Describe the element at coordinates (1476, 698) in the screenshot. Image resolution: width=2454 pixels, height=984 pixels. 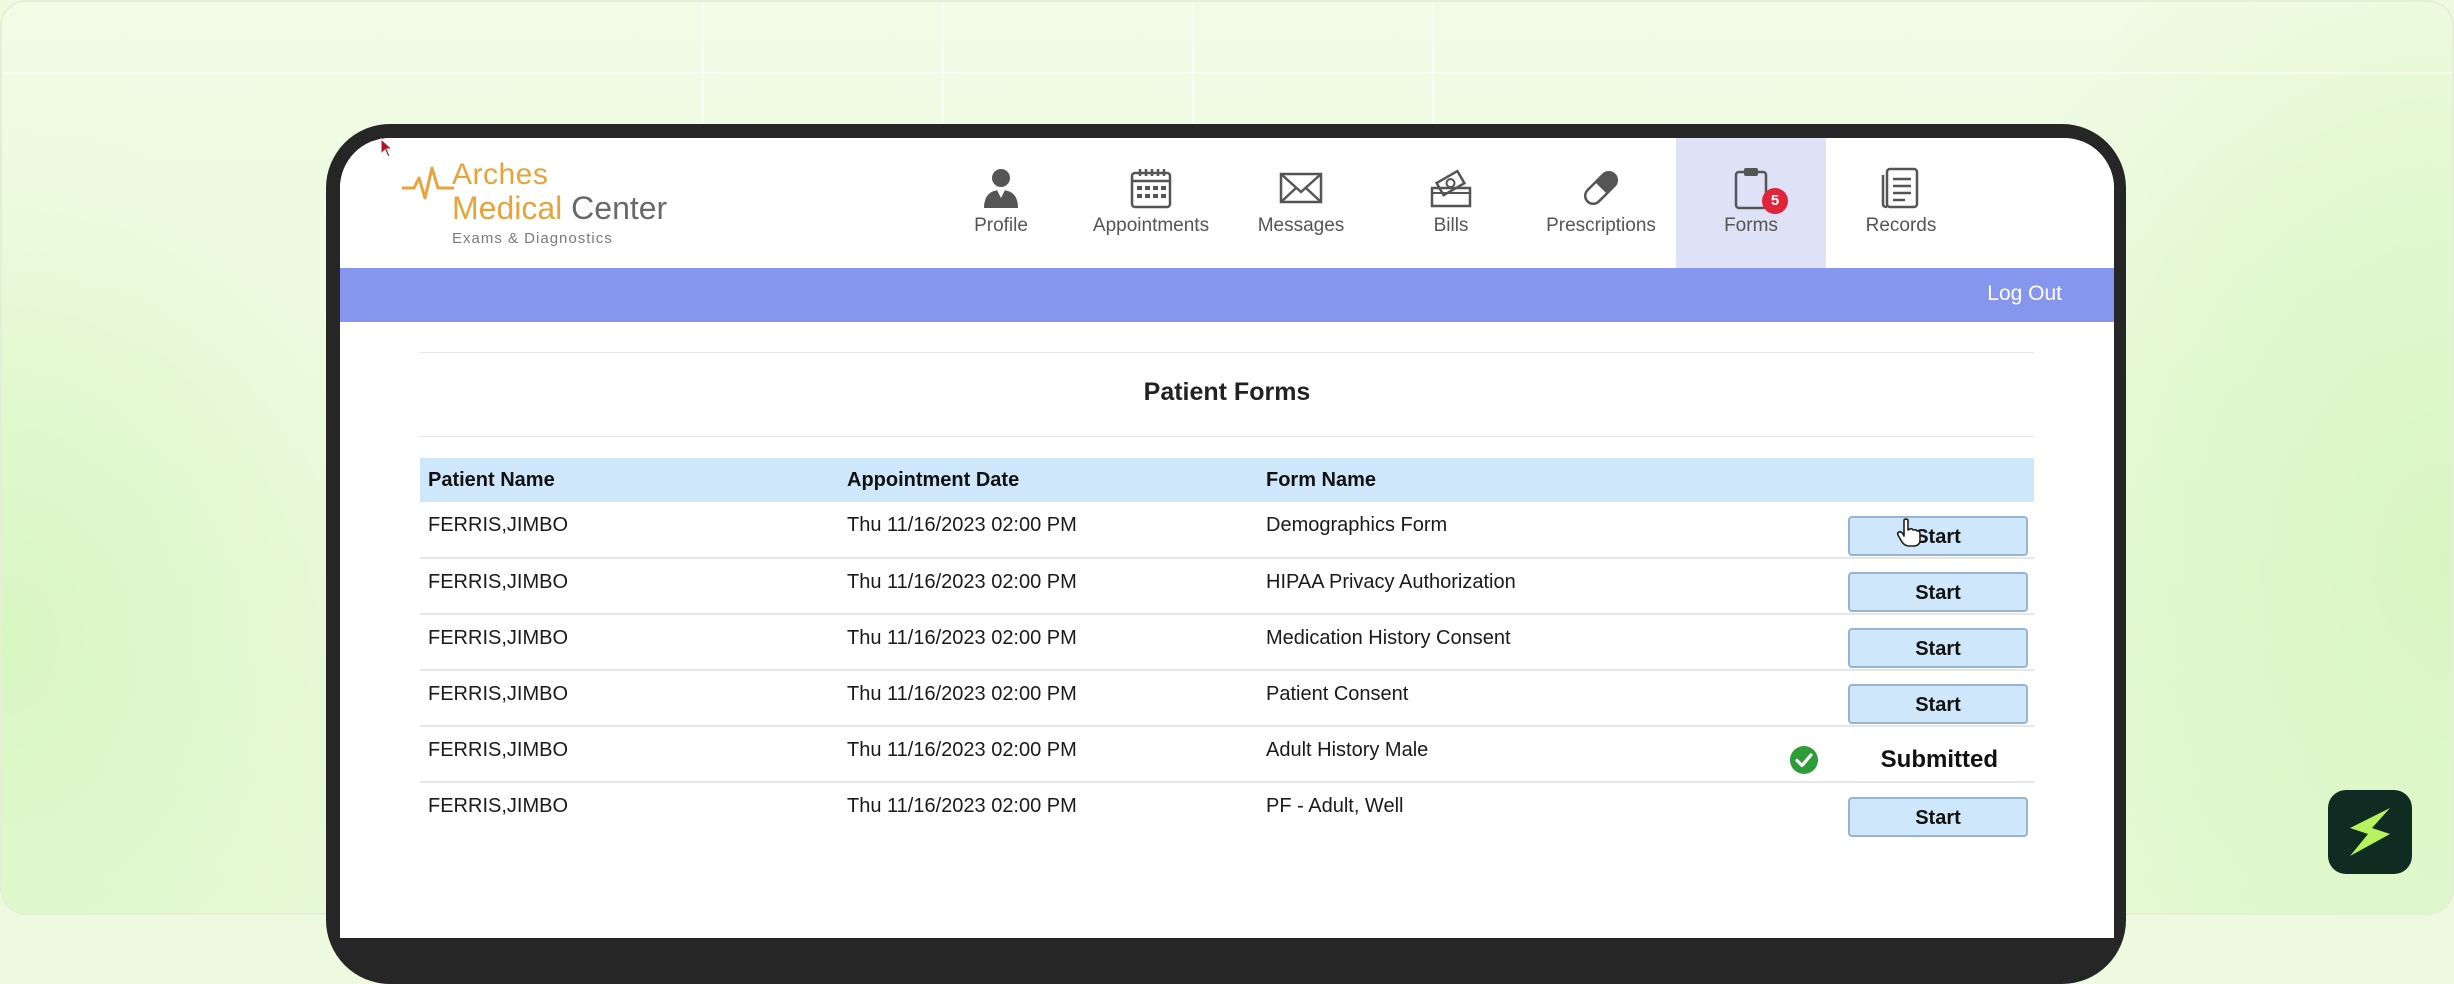
I see `form-name: Patient Consent` at that location.